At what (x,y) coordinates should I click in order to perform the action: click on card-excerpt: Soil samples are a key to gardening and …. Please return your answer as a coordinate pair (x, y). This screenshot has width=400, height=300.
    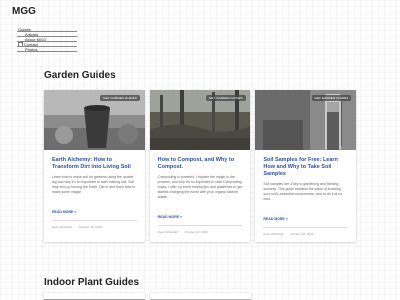
    Looking at the image, I should click on (303, 191).